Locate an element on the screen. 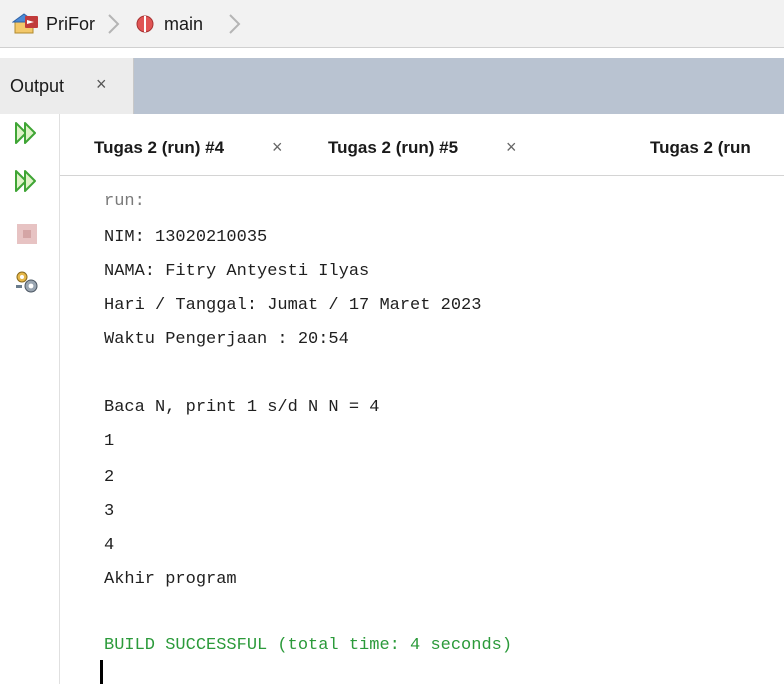 This screenshot has width=784, height=684. breadcrumb-item-main: main is located at coordinates (168, 24).